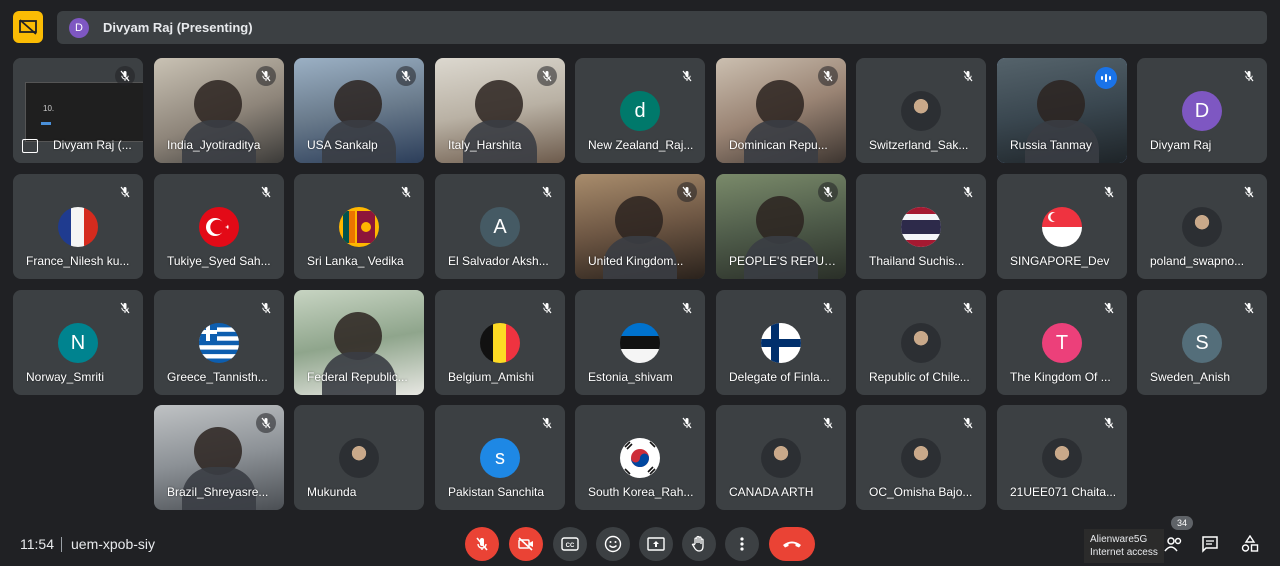  I want to click on camera-toggle-button, so click(526, 544).